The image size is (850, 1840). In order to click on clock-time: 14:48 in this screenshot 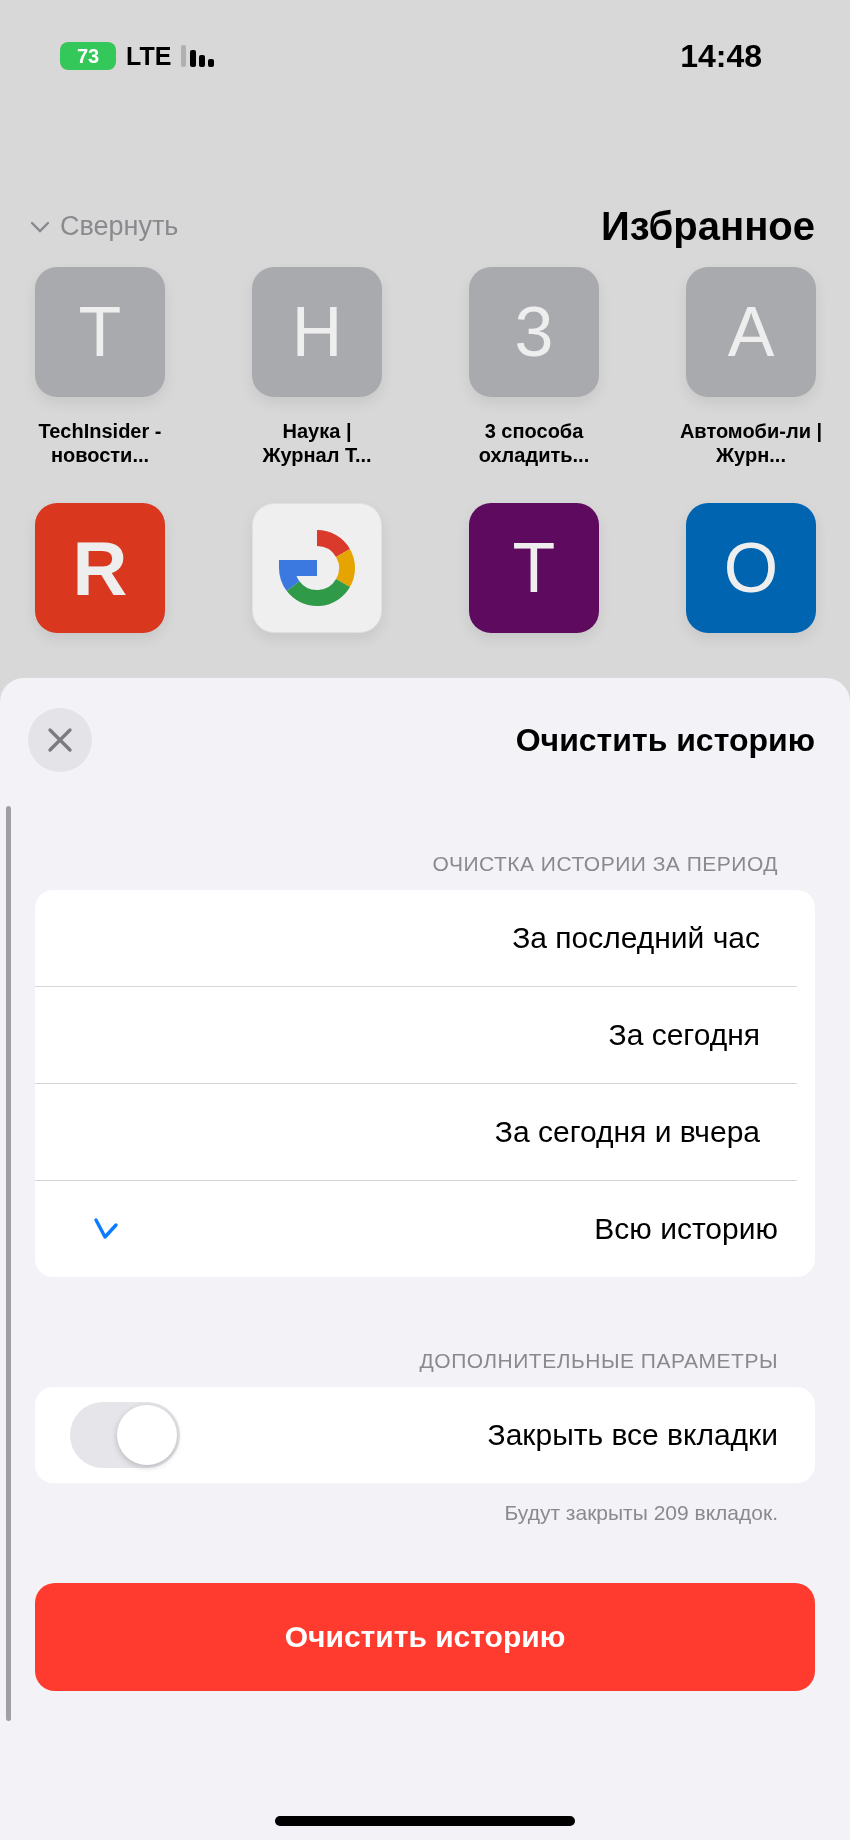, I will do `click(721, 56)`.